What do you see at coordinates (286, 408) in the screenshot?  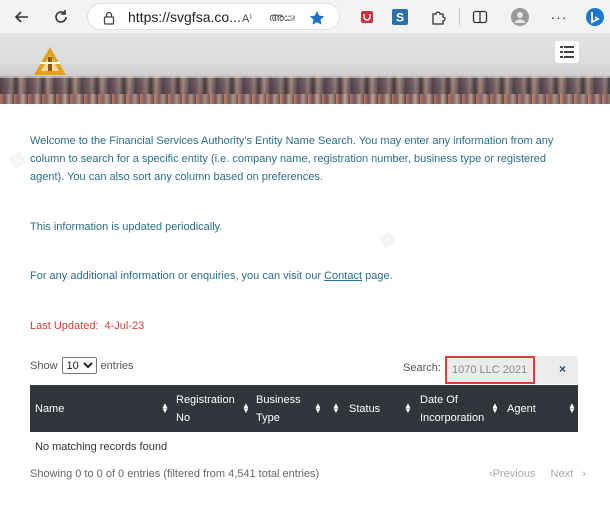 I see `column-business-type: Business Type` at bounding box center [286, 408].